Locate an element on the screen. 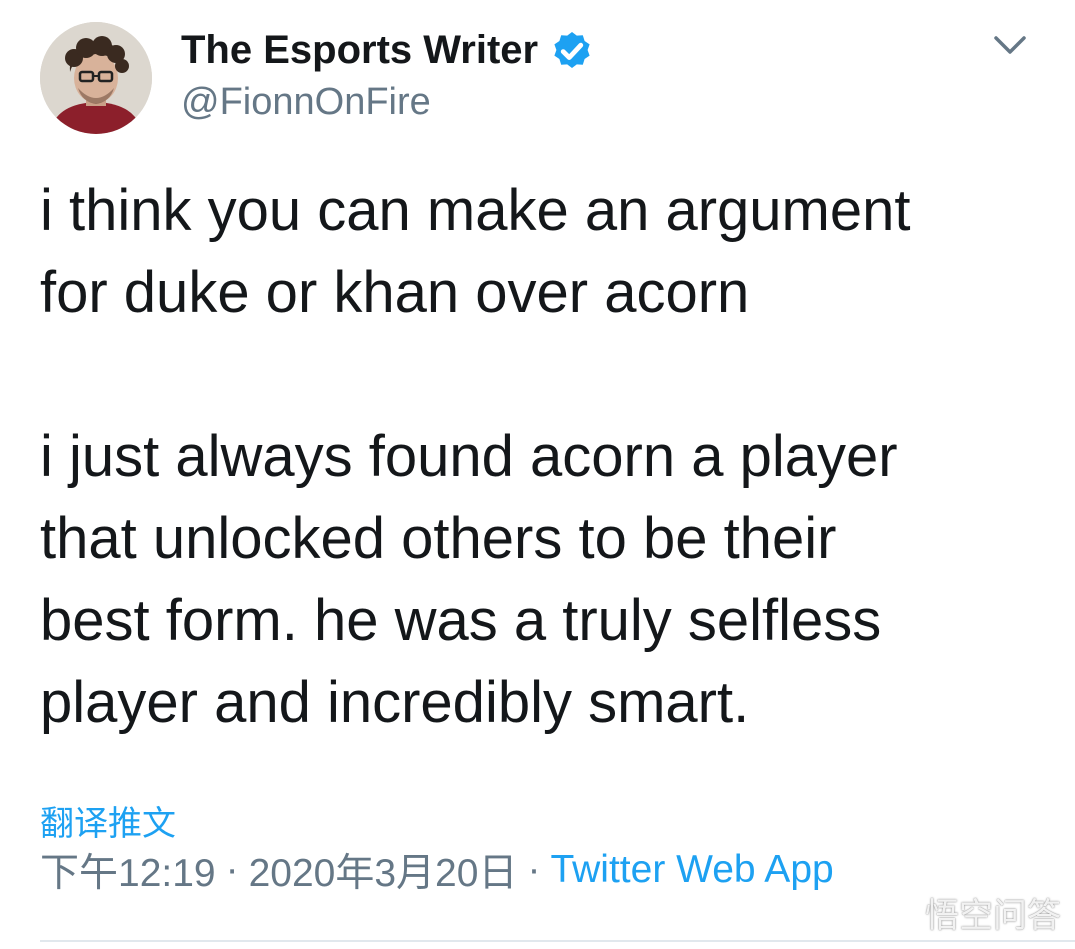 The width and height of the screenshot is (1075, 949). tweet-time: 下午12:19 is located at coordinates (128, 870).